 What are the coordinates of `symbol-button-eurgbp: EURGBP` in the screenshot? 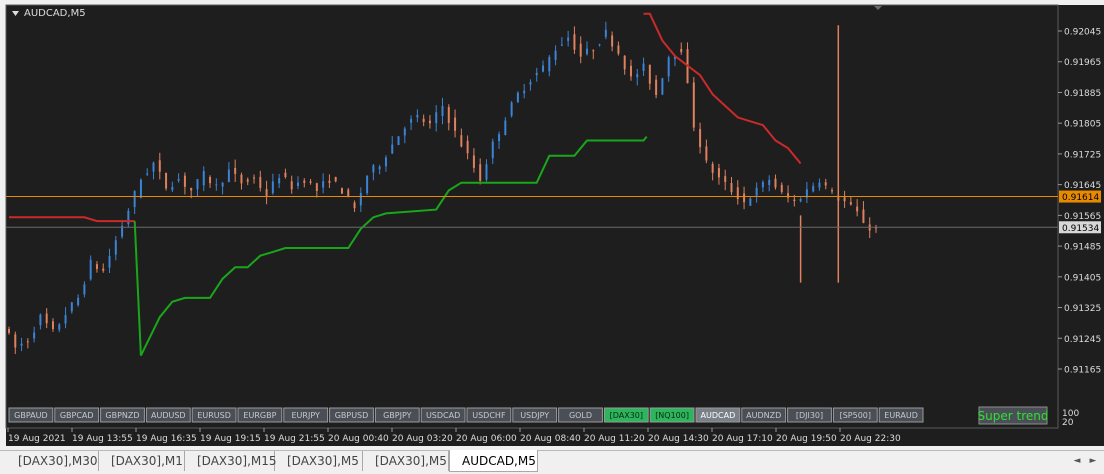 It's located at (260, 415).